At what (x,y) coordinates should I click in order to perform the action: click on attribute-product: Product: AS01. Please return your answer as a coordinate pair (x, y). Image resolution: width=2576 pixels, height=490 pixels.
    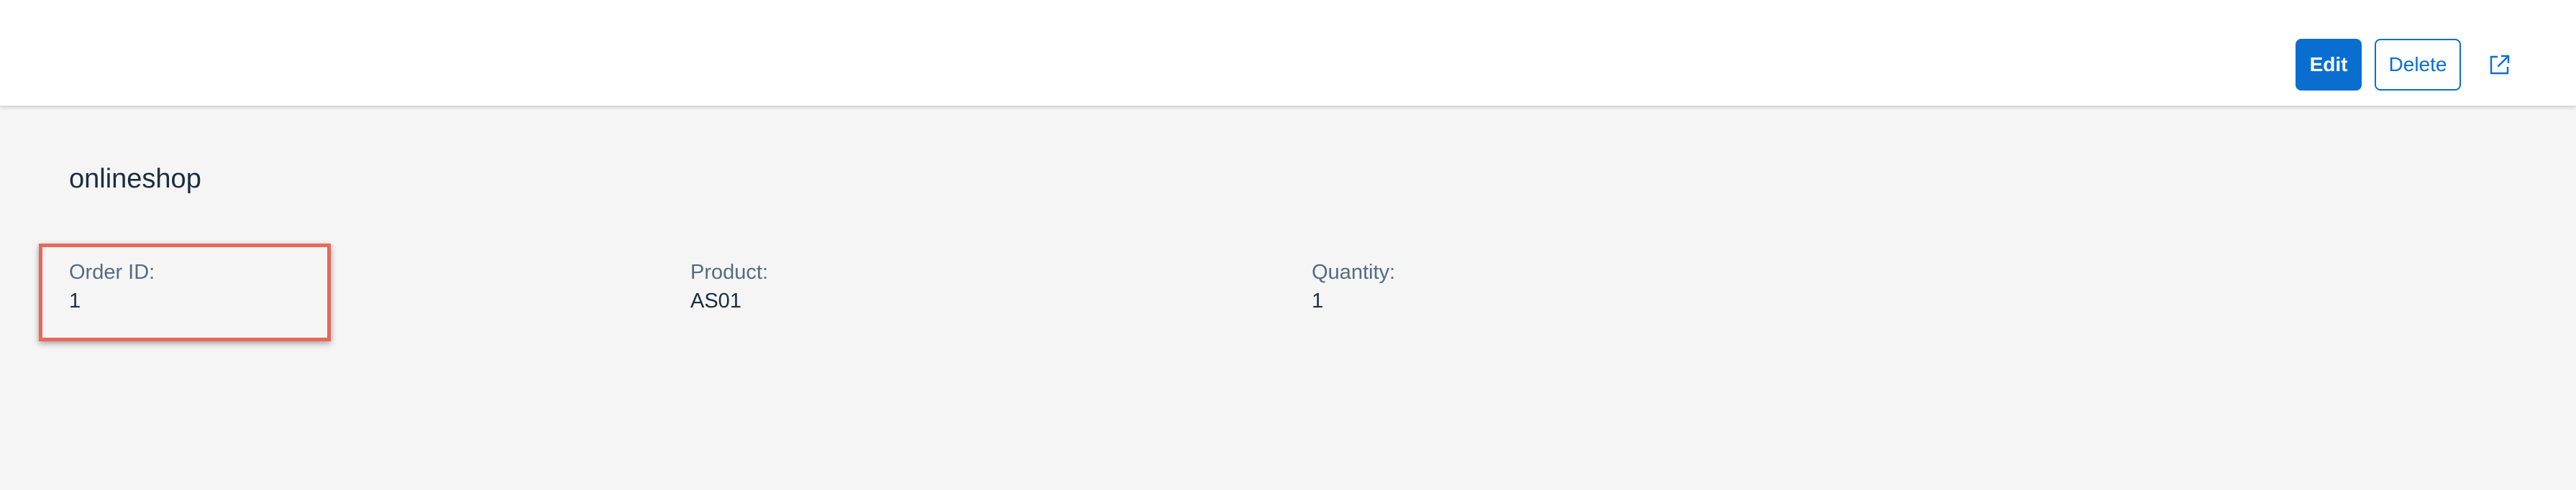
    Looking at the image, I should click on (729, 287).